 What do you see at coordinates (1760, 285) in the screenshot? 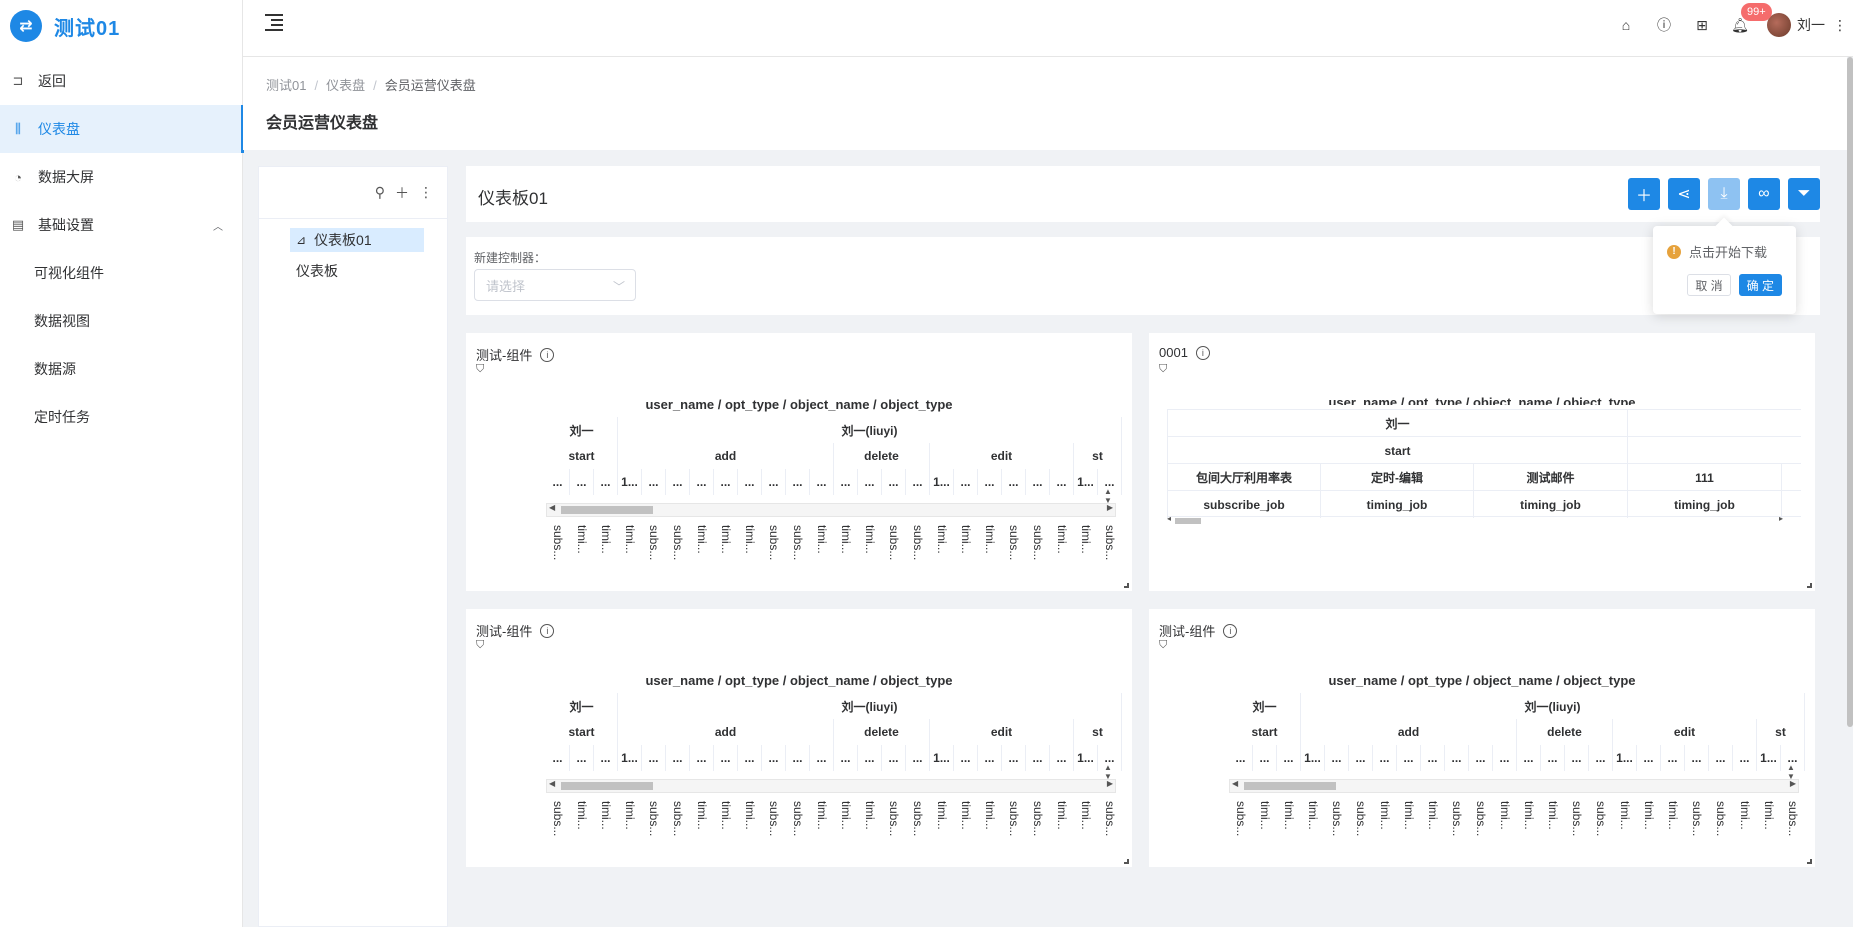
I see `confirm-button: 确 定` at bounding box center [1760, 285].